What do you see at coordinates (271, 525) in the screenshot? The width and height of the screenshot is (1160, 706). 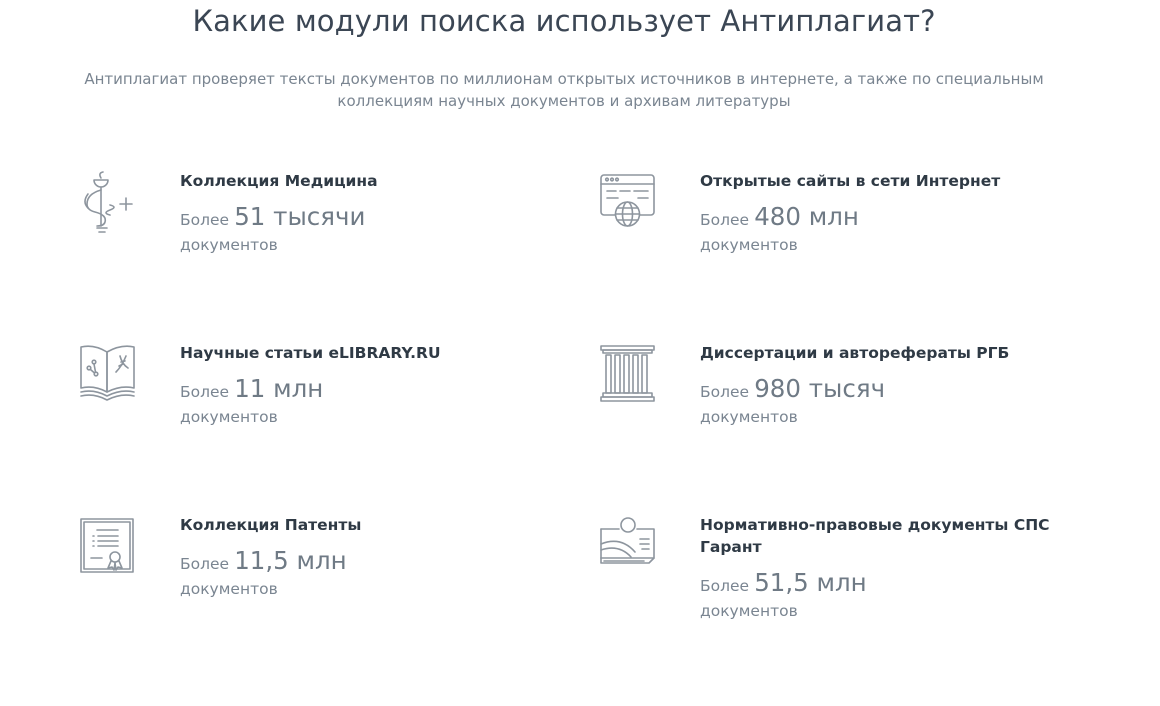 I see `module-name: Коллекция Патенты` at bounding box center [271, 525].